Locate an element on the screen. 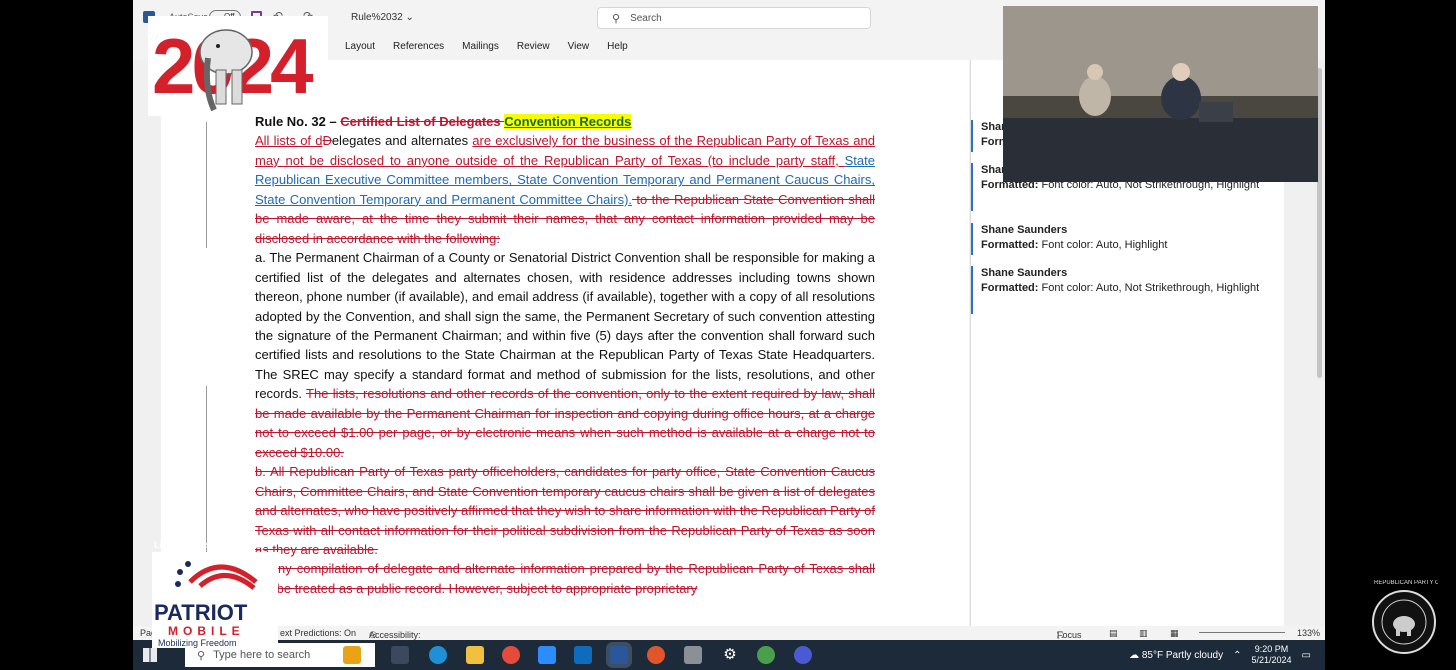  conference-room-video is located at coordinates (1160, 94).